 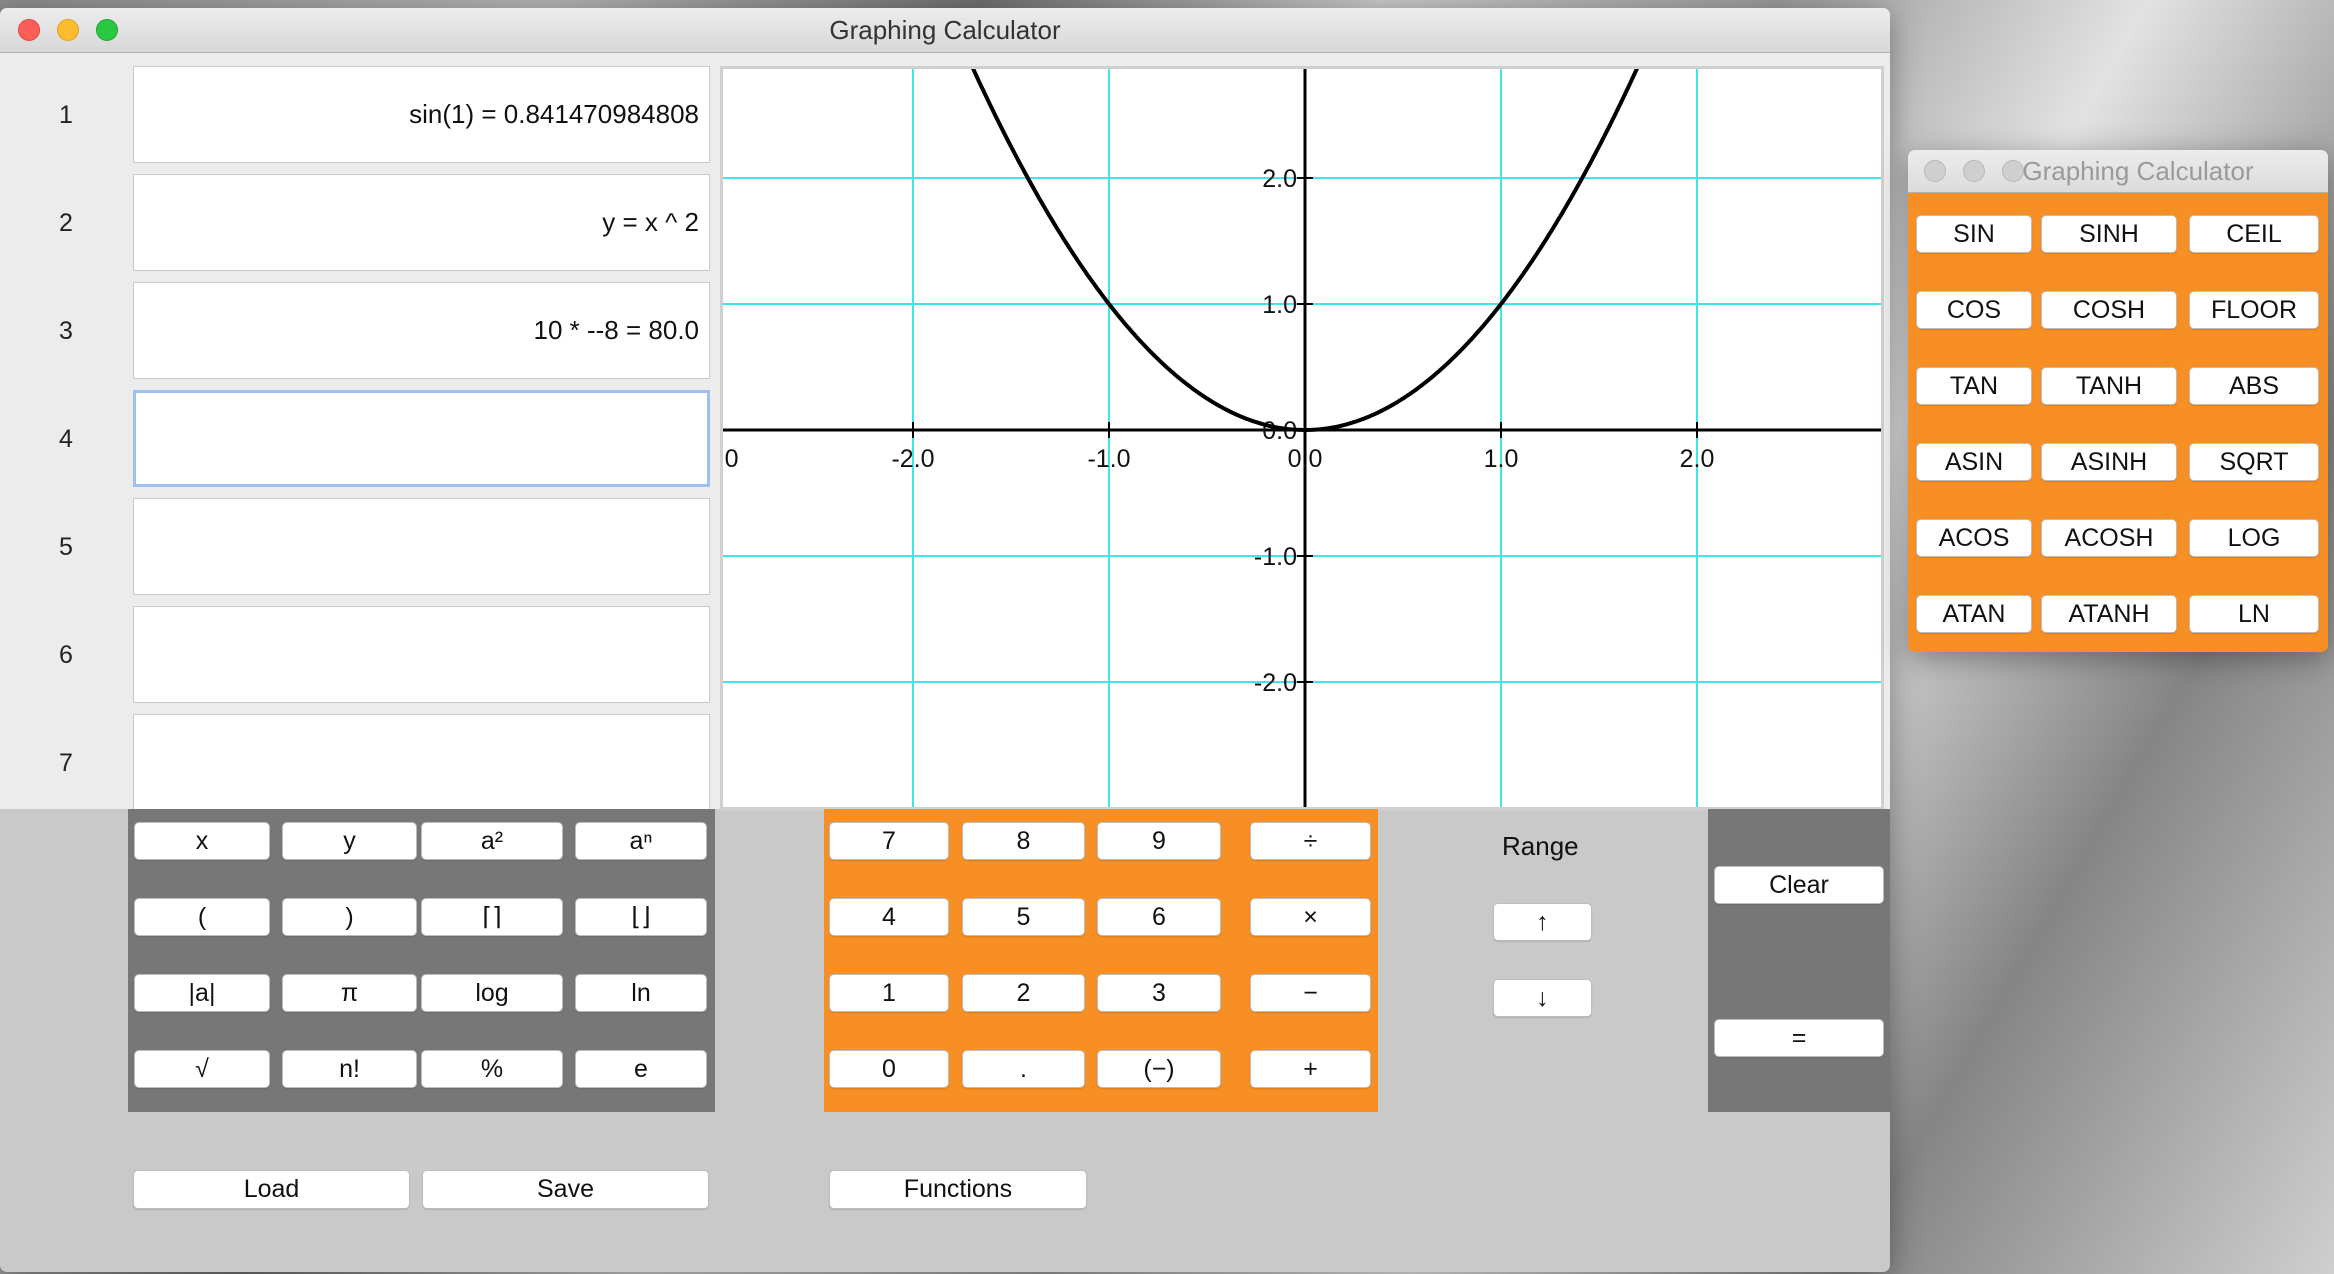 I want to click on range-up-button: ↑, so click(x=1542, y=922).